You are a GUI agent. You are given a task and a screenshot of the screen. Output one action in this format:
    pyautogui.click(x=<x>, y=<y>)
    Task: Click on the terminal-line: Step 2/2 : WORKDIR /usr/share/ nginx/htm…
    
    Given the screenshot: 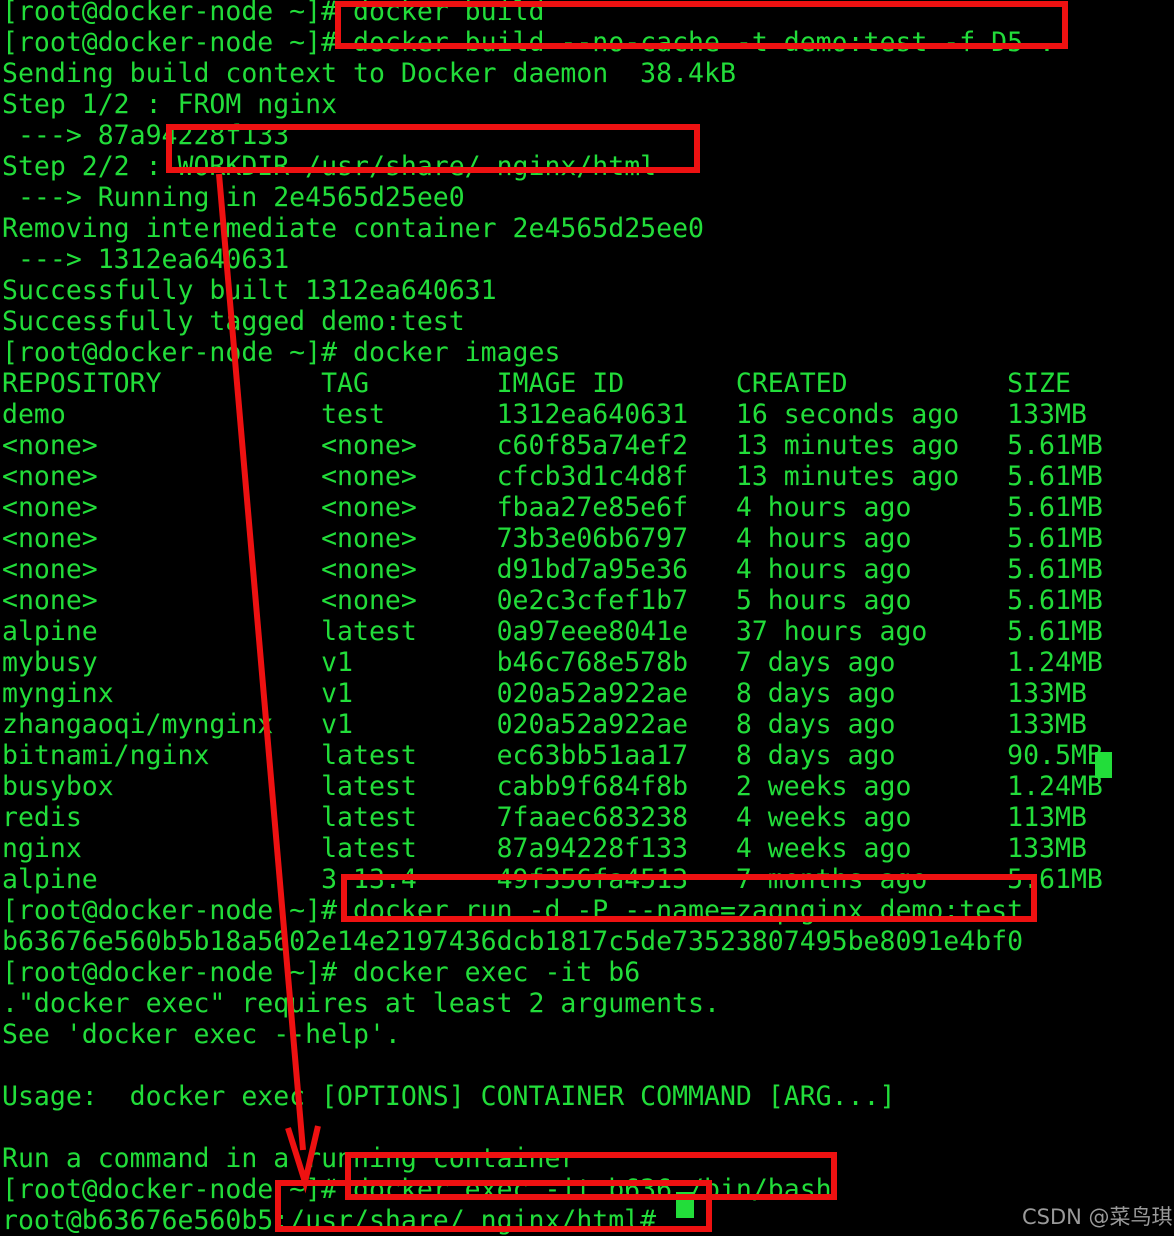 What is the action you would take?
    pyautogui.click(x=329, y=166)
    